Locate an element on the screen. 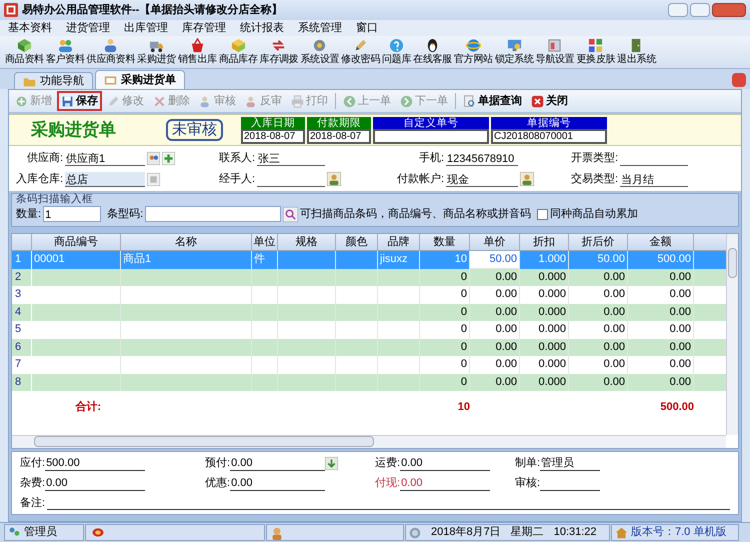 Image resolution: width=750 pixels, height=542 pixels. arrow-icon is located at coordinates (331, 463).